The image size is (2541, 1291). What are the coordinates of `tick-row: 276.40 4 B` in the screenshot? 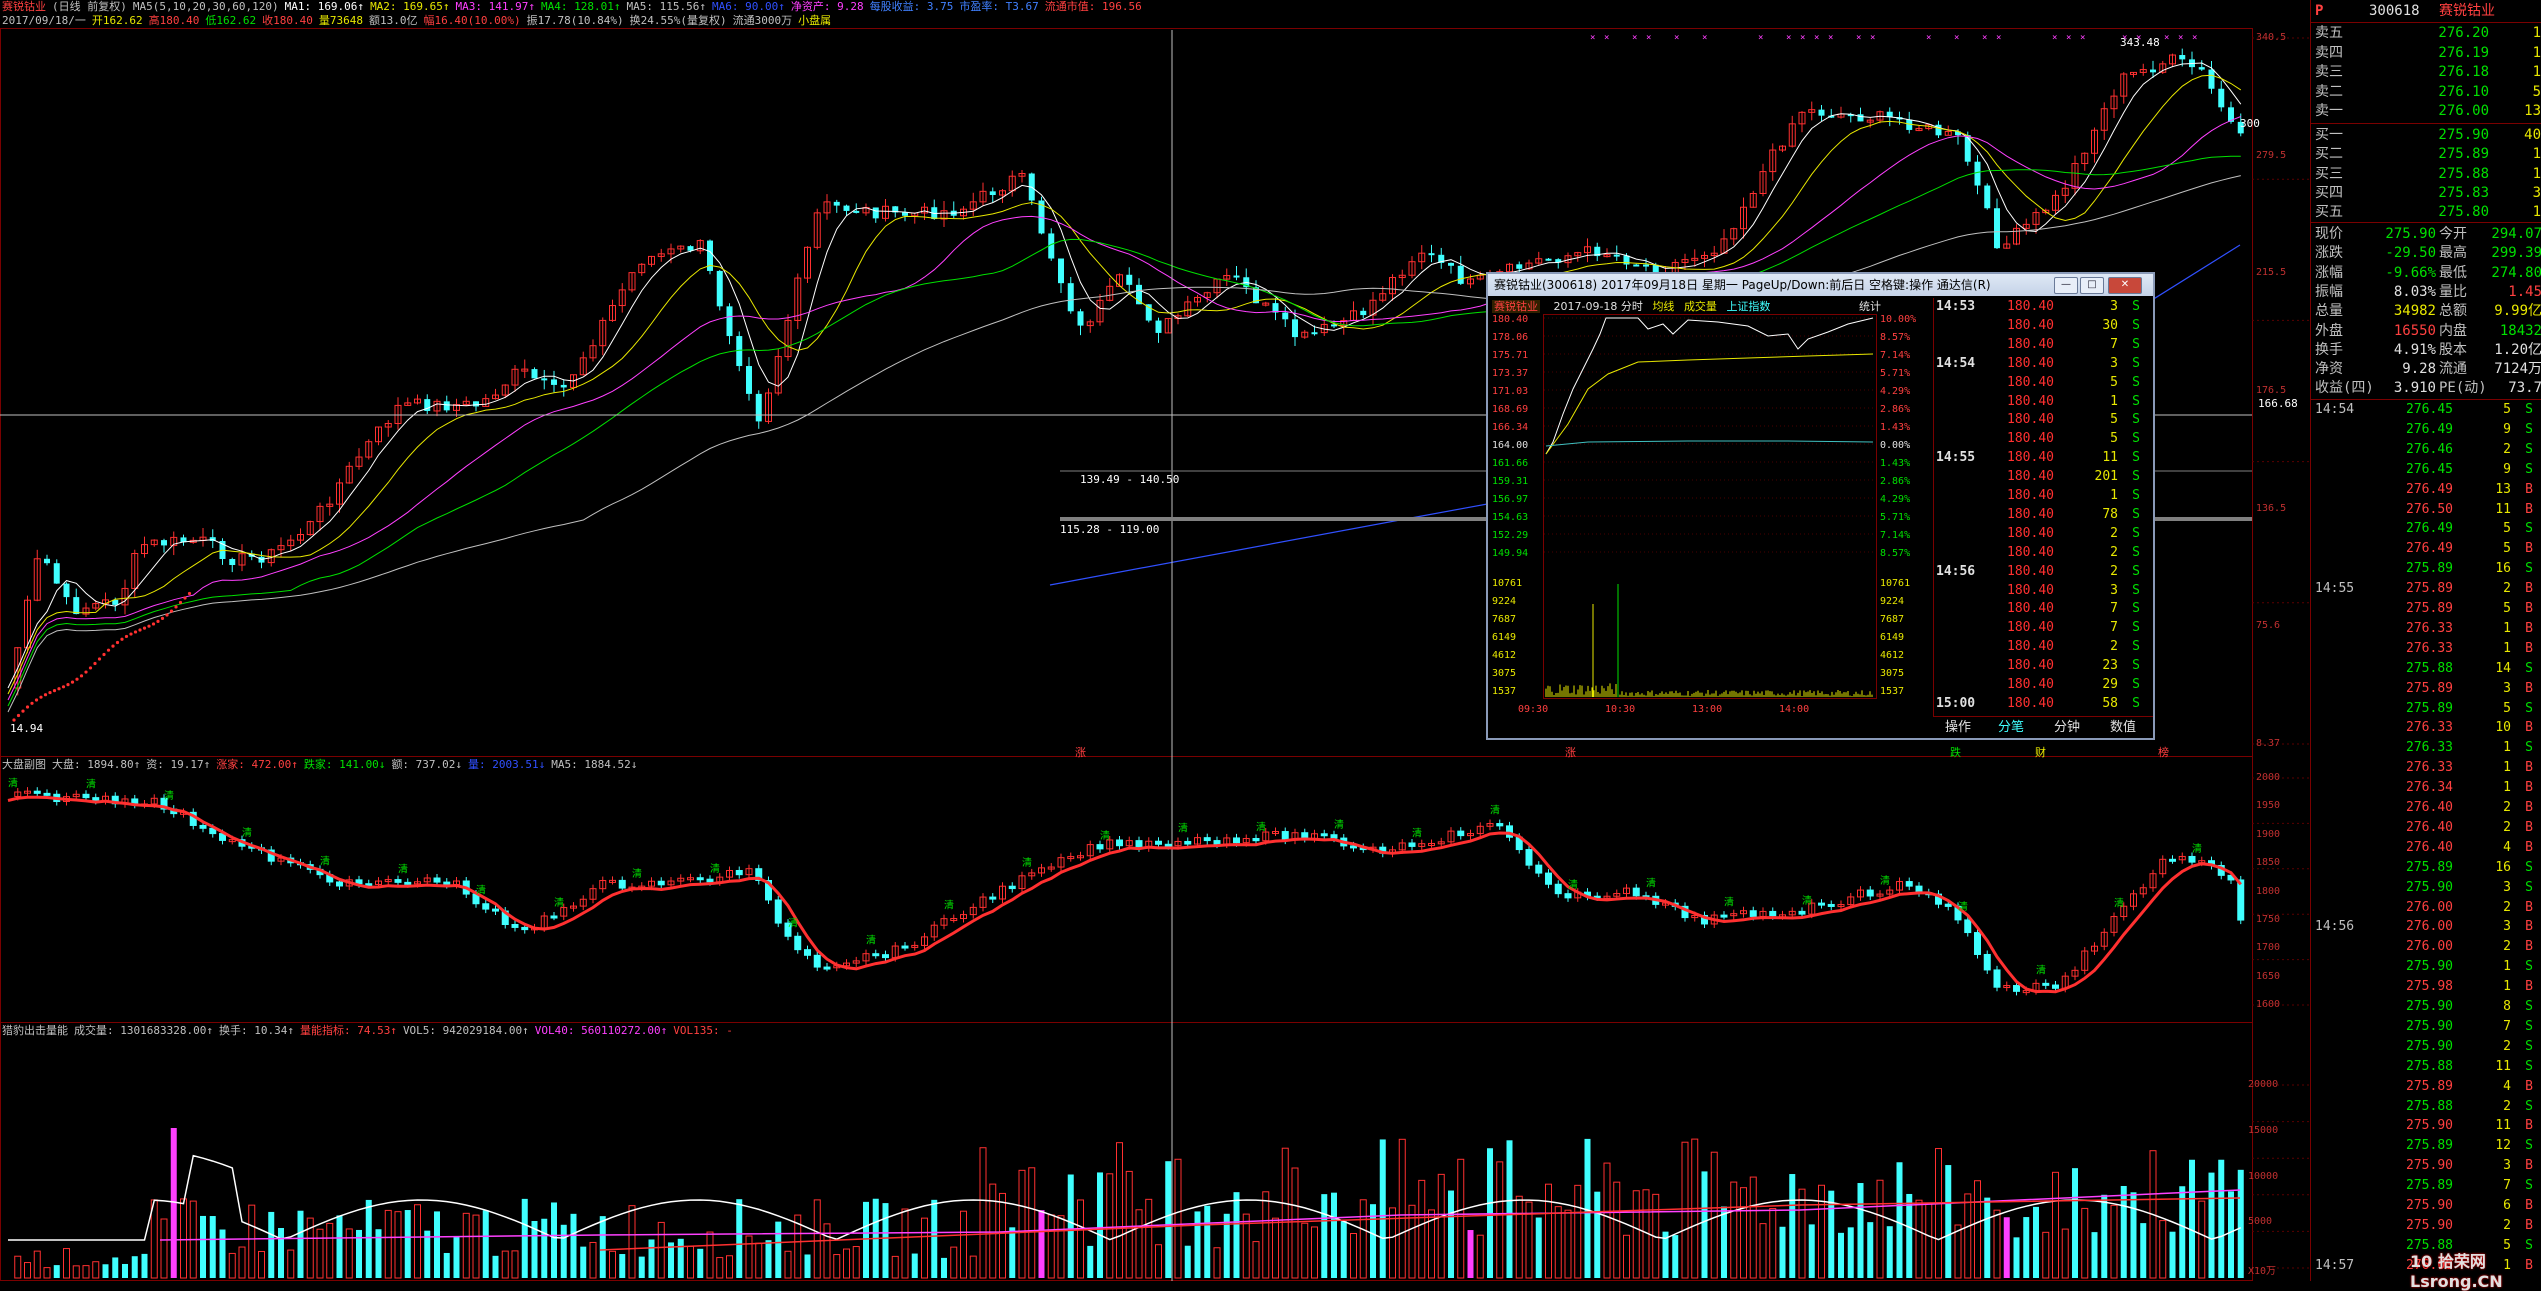 It's located at (2426, 848).